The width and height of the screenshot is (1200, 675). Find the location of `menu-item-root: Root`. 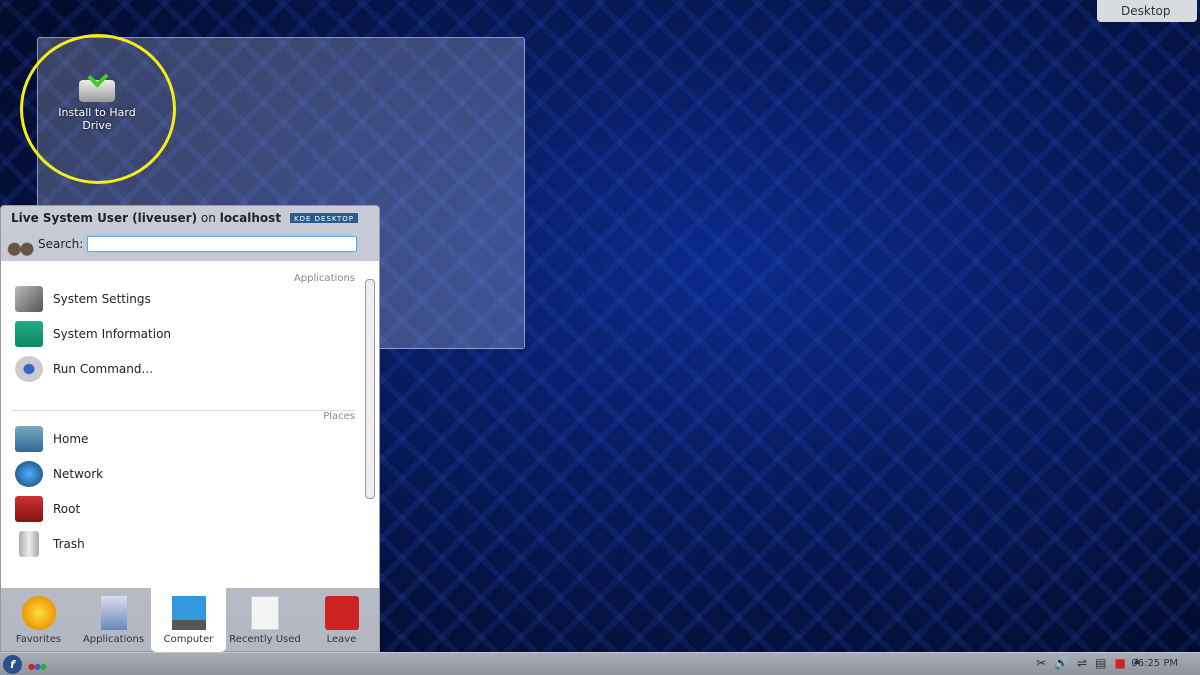

menu-item-root: Root is located at coordinates (47, 509).